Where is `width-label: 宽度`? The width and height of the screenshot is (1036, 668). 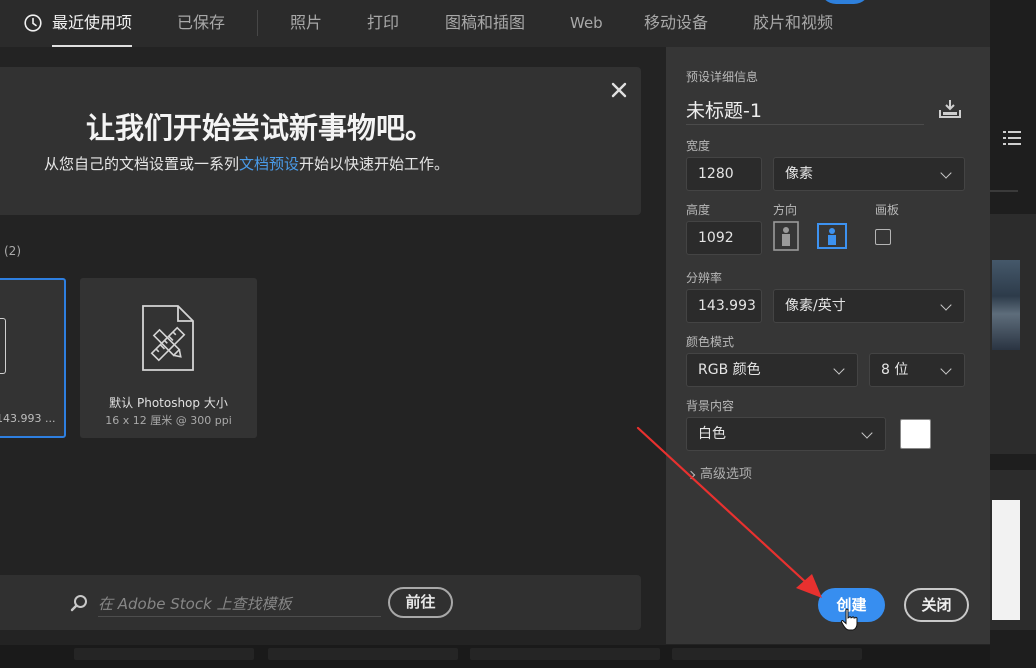
width-label: 宽度 is located at coordinates (698, 146).